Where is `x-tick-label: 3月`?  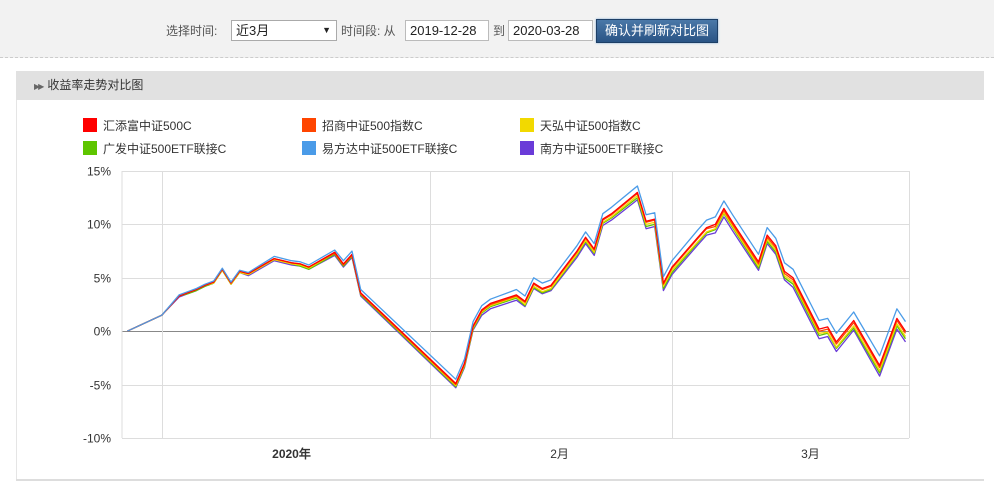
x-tick-label: 3月 is located at coordinates (810, 454).